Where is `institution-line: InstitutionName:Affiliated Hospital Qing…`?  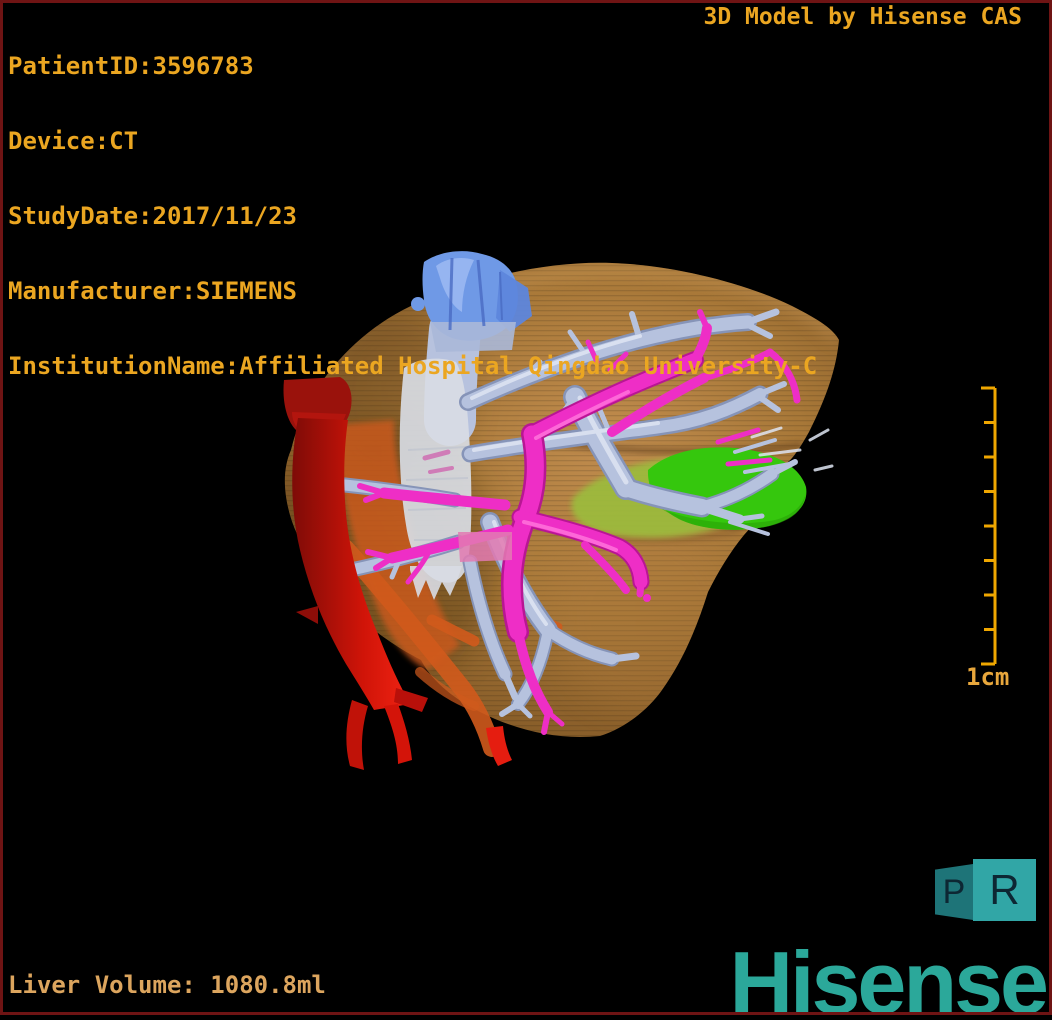
institution-line: InstitutionName:Affiliated Hospital Qing… is located at coordinates (413, 366).